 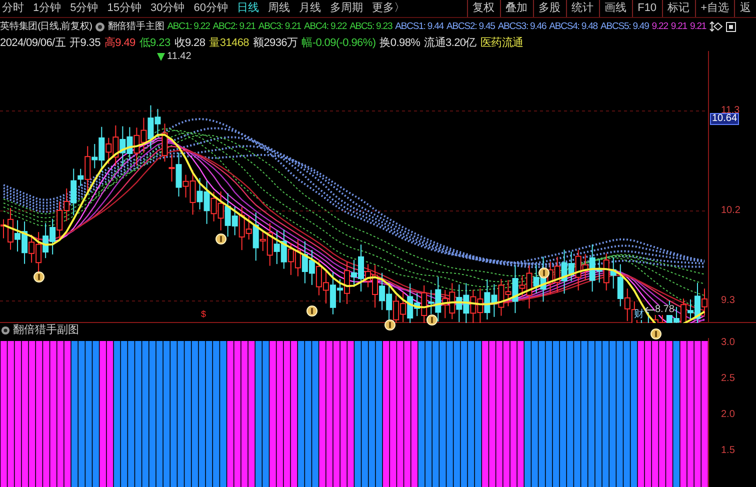 What do you see at coordinates (339, 43) in the screenshot?
I see `quote-item: 幅-0.09(-0.96%)` at bounding box center [339, 43].